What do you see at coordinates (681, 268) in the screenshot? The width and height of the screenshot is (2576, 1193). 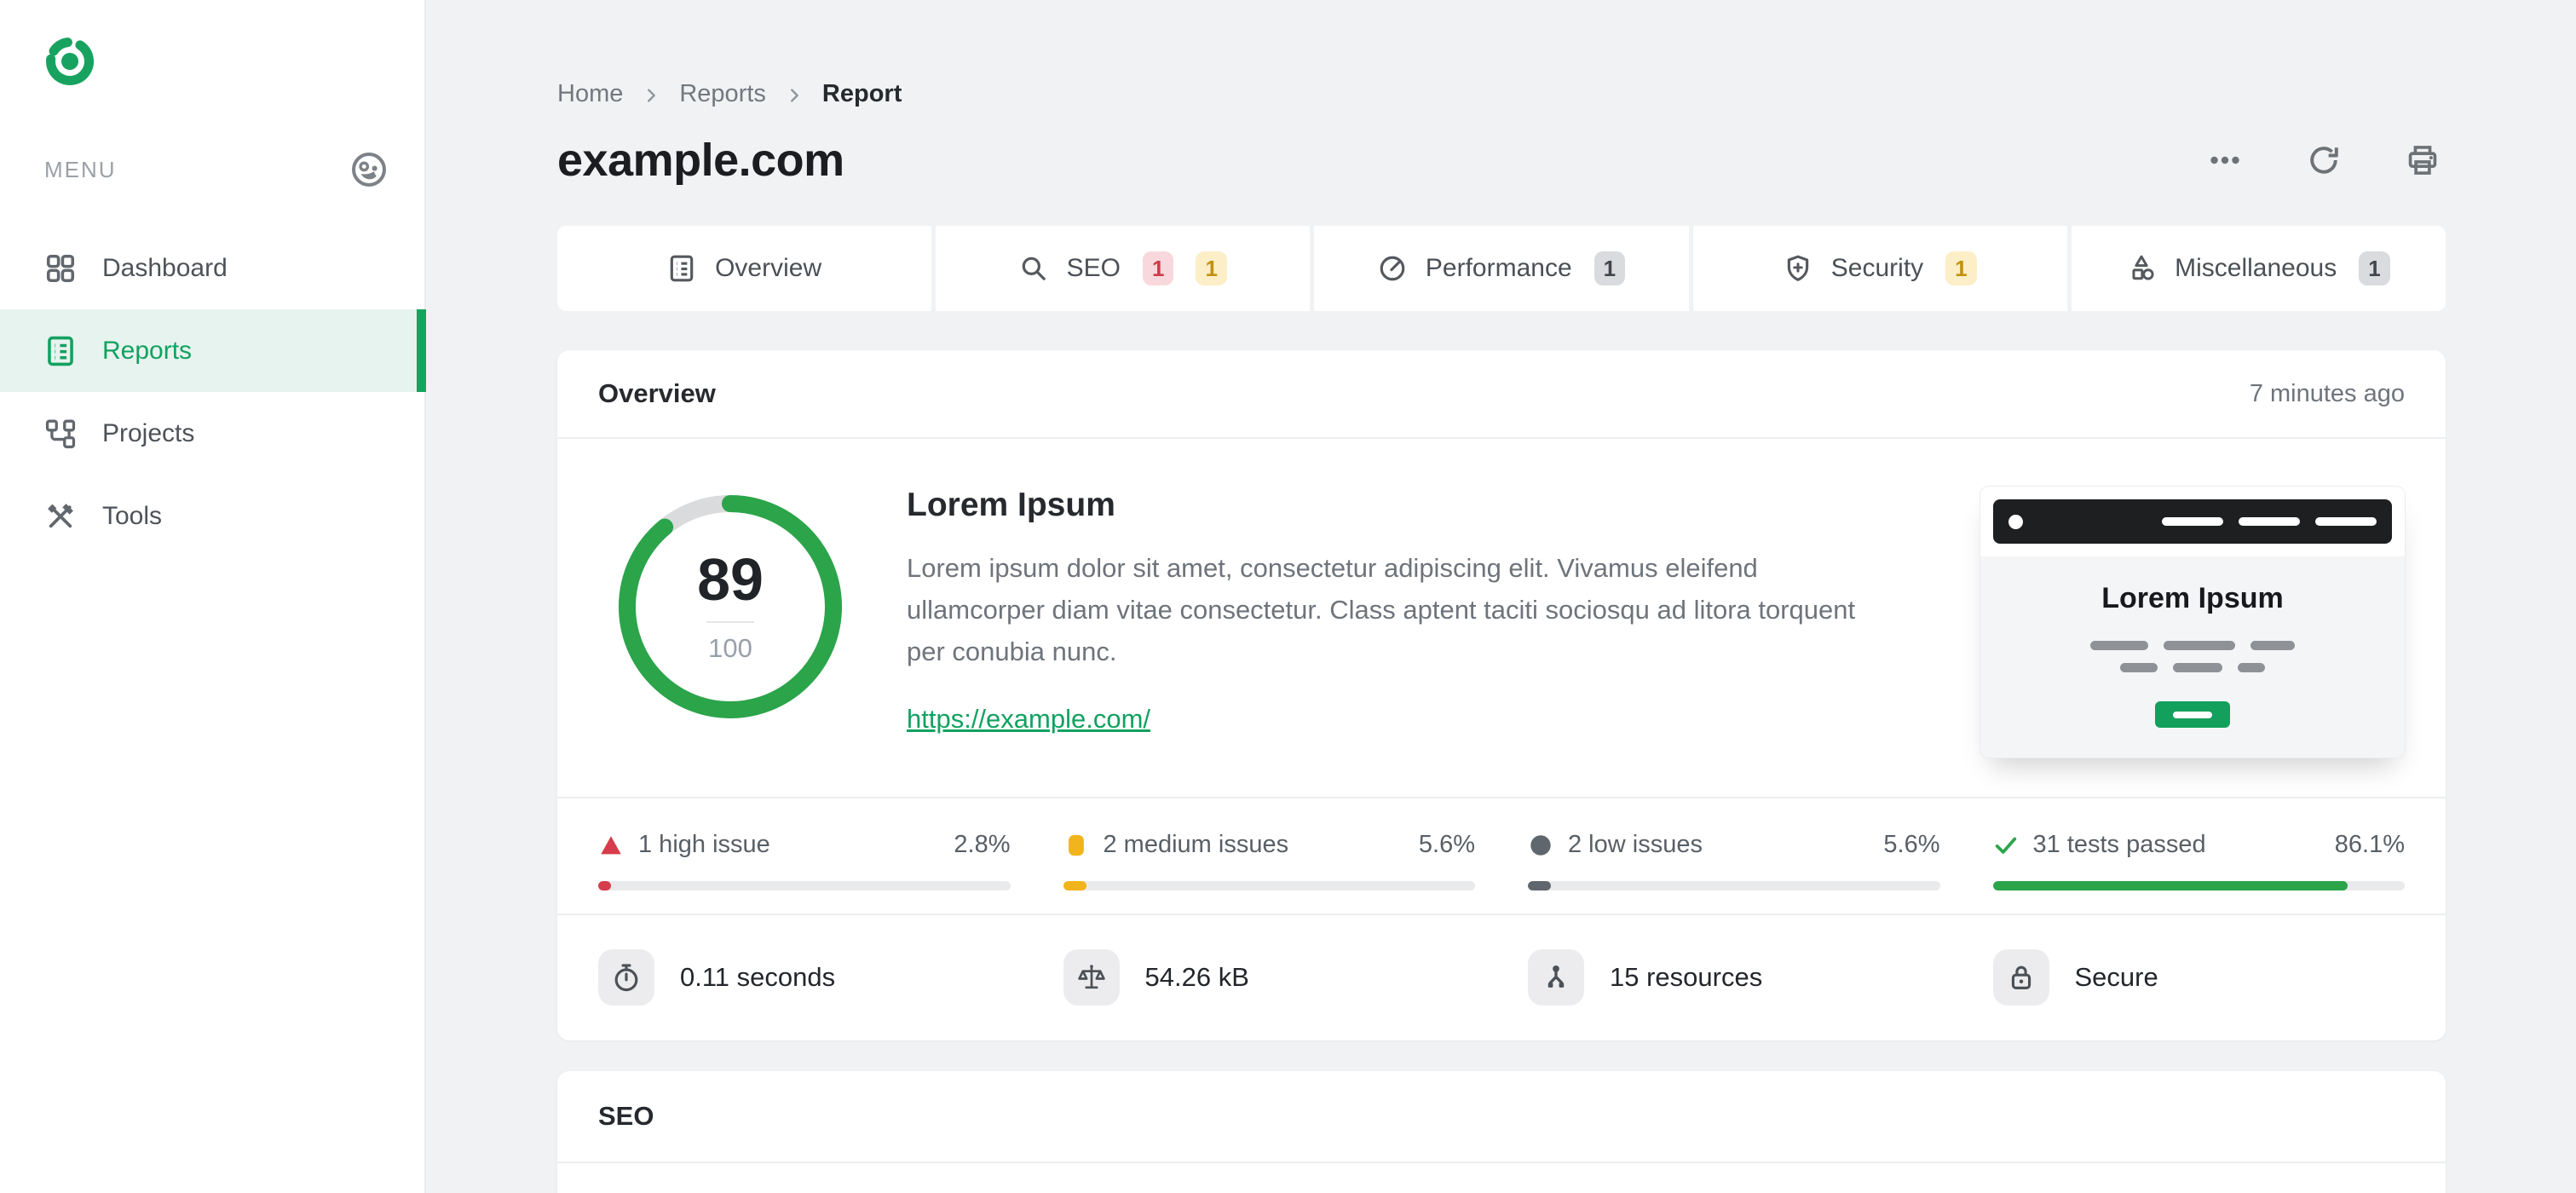 I see `overview-list-icon` at bounding box center [681, 268].